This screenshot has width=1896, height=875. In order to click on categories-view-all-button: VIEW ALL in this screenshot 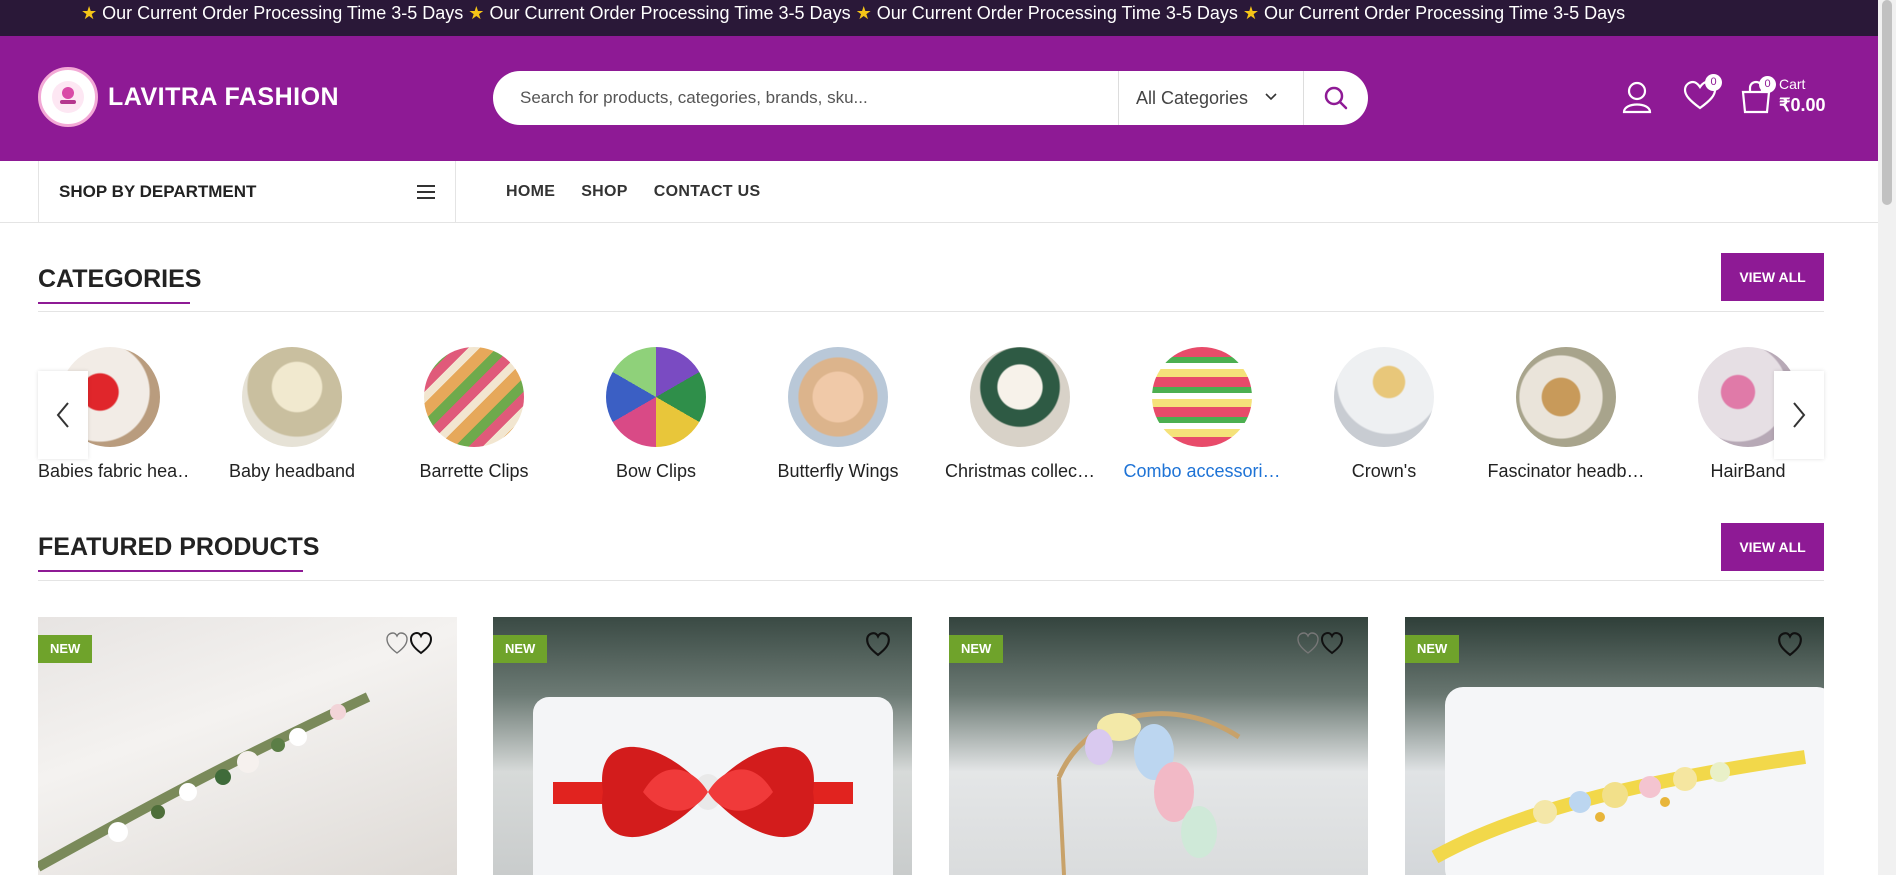, I will do `click(1772, 277)`.